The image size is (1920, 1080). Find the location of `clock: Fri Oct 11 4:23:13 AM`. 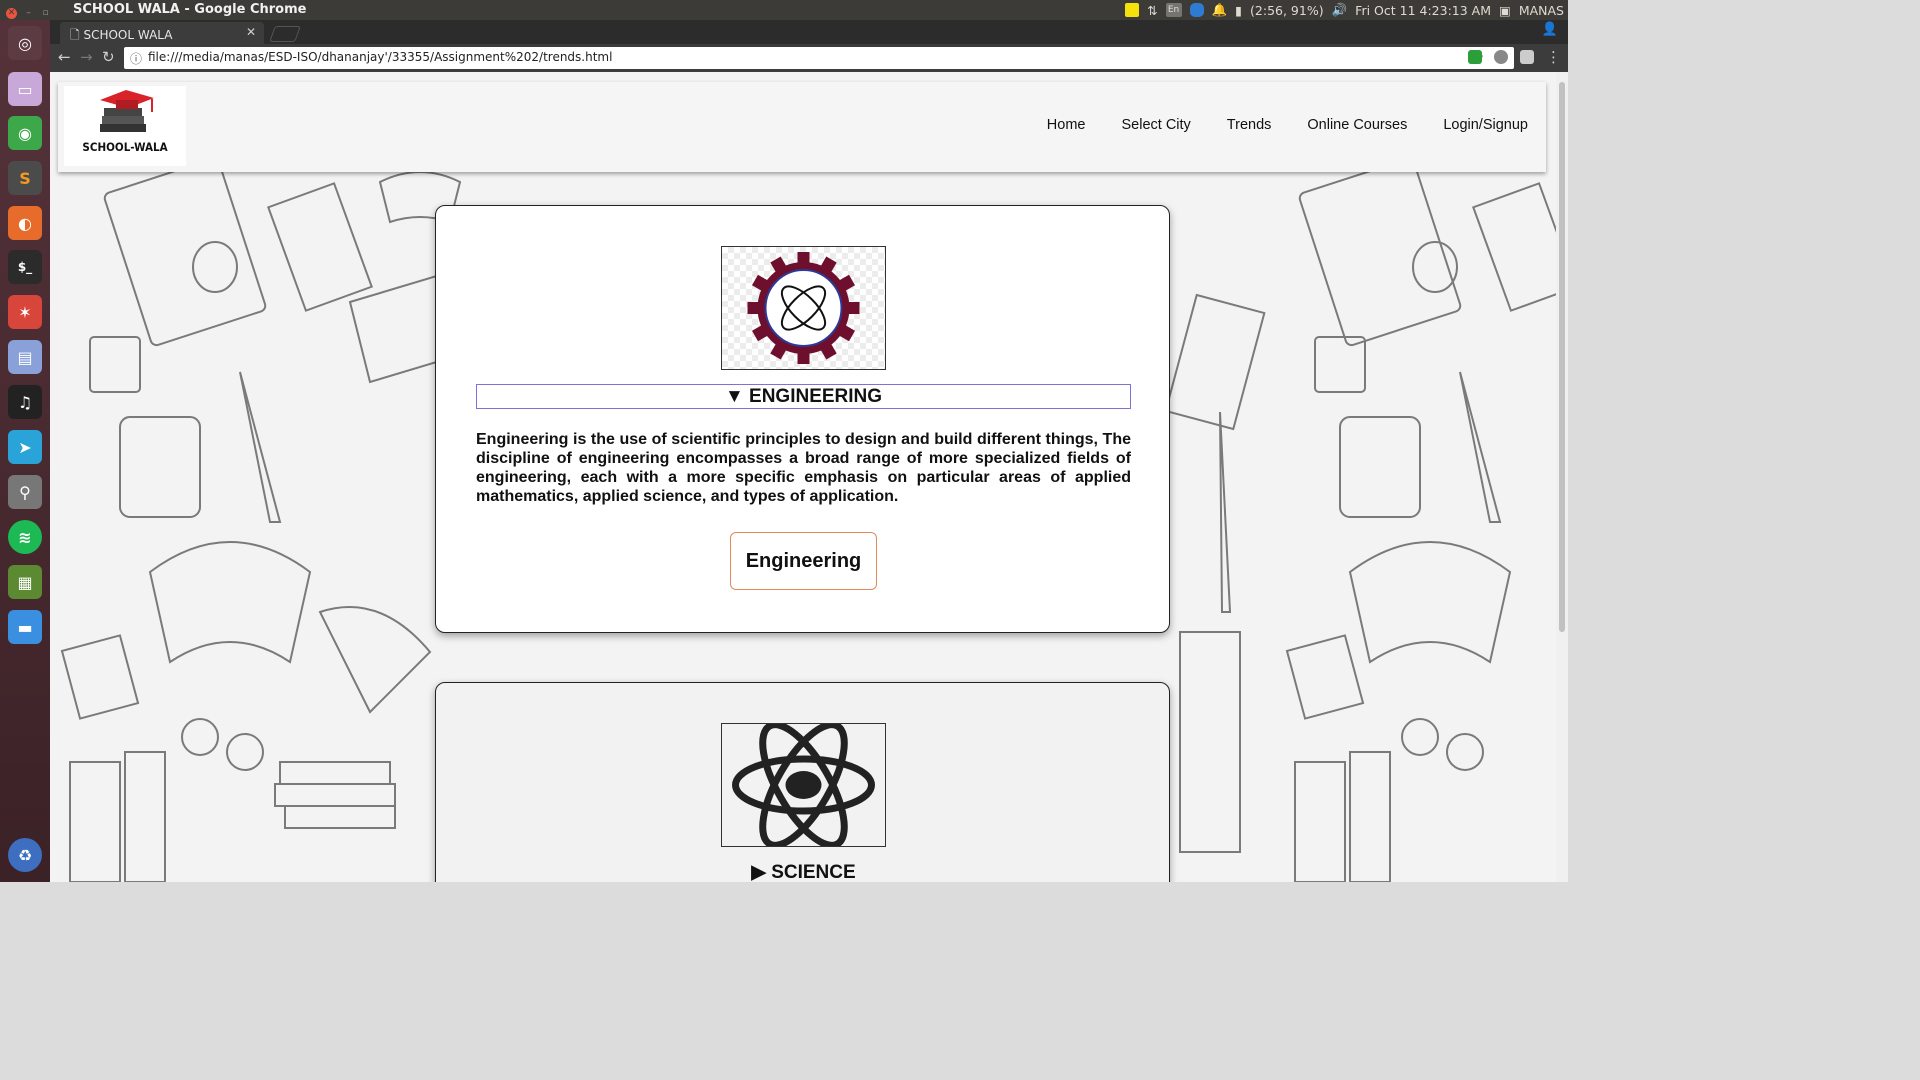

clock: Fri Oct 11 4:23:13 AM is located at coordinates (1423, 10).